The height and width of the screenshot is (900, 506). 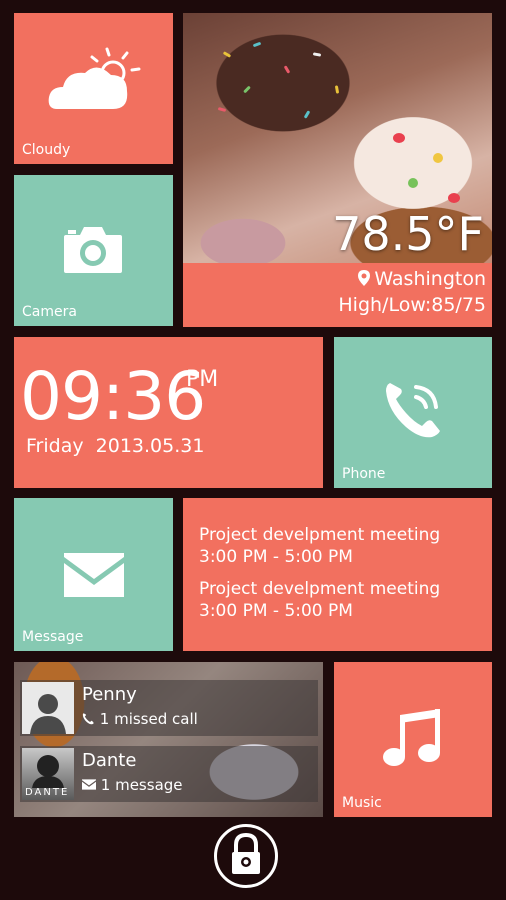 I want to click on music-tile: Music, so click(x=413, y=739).